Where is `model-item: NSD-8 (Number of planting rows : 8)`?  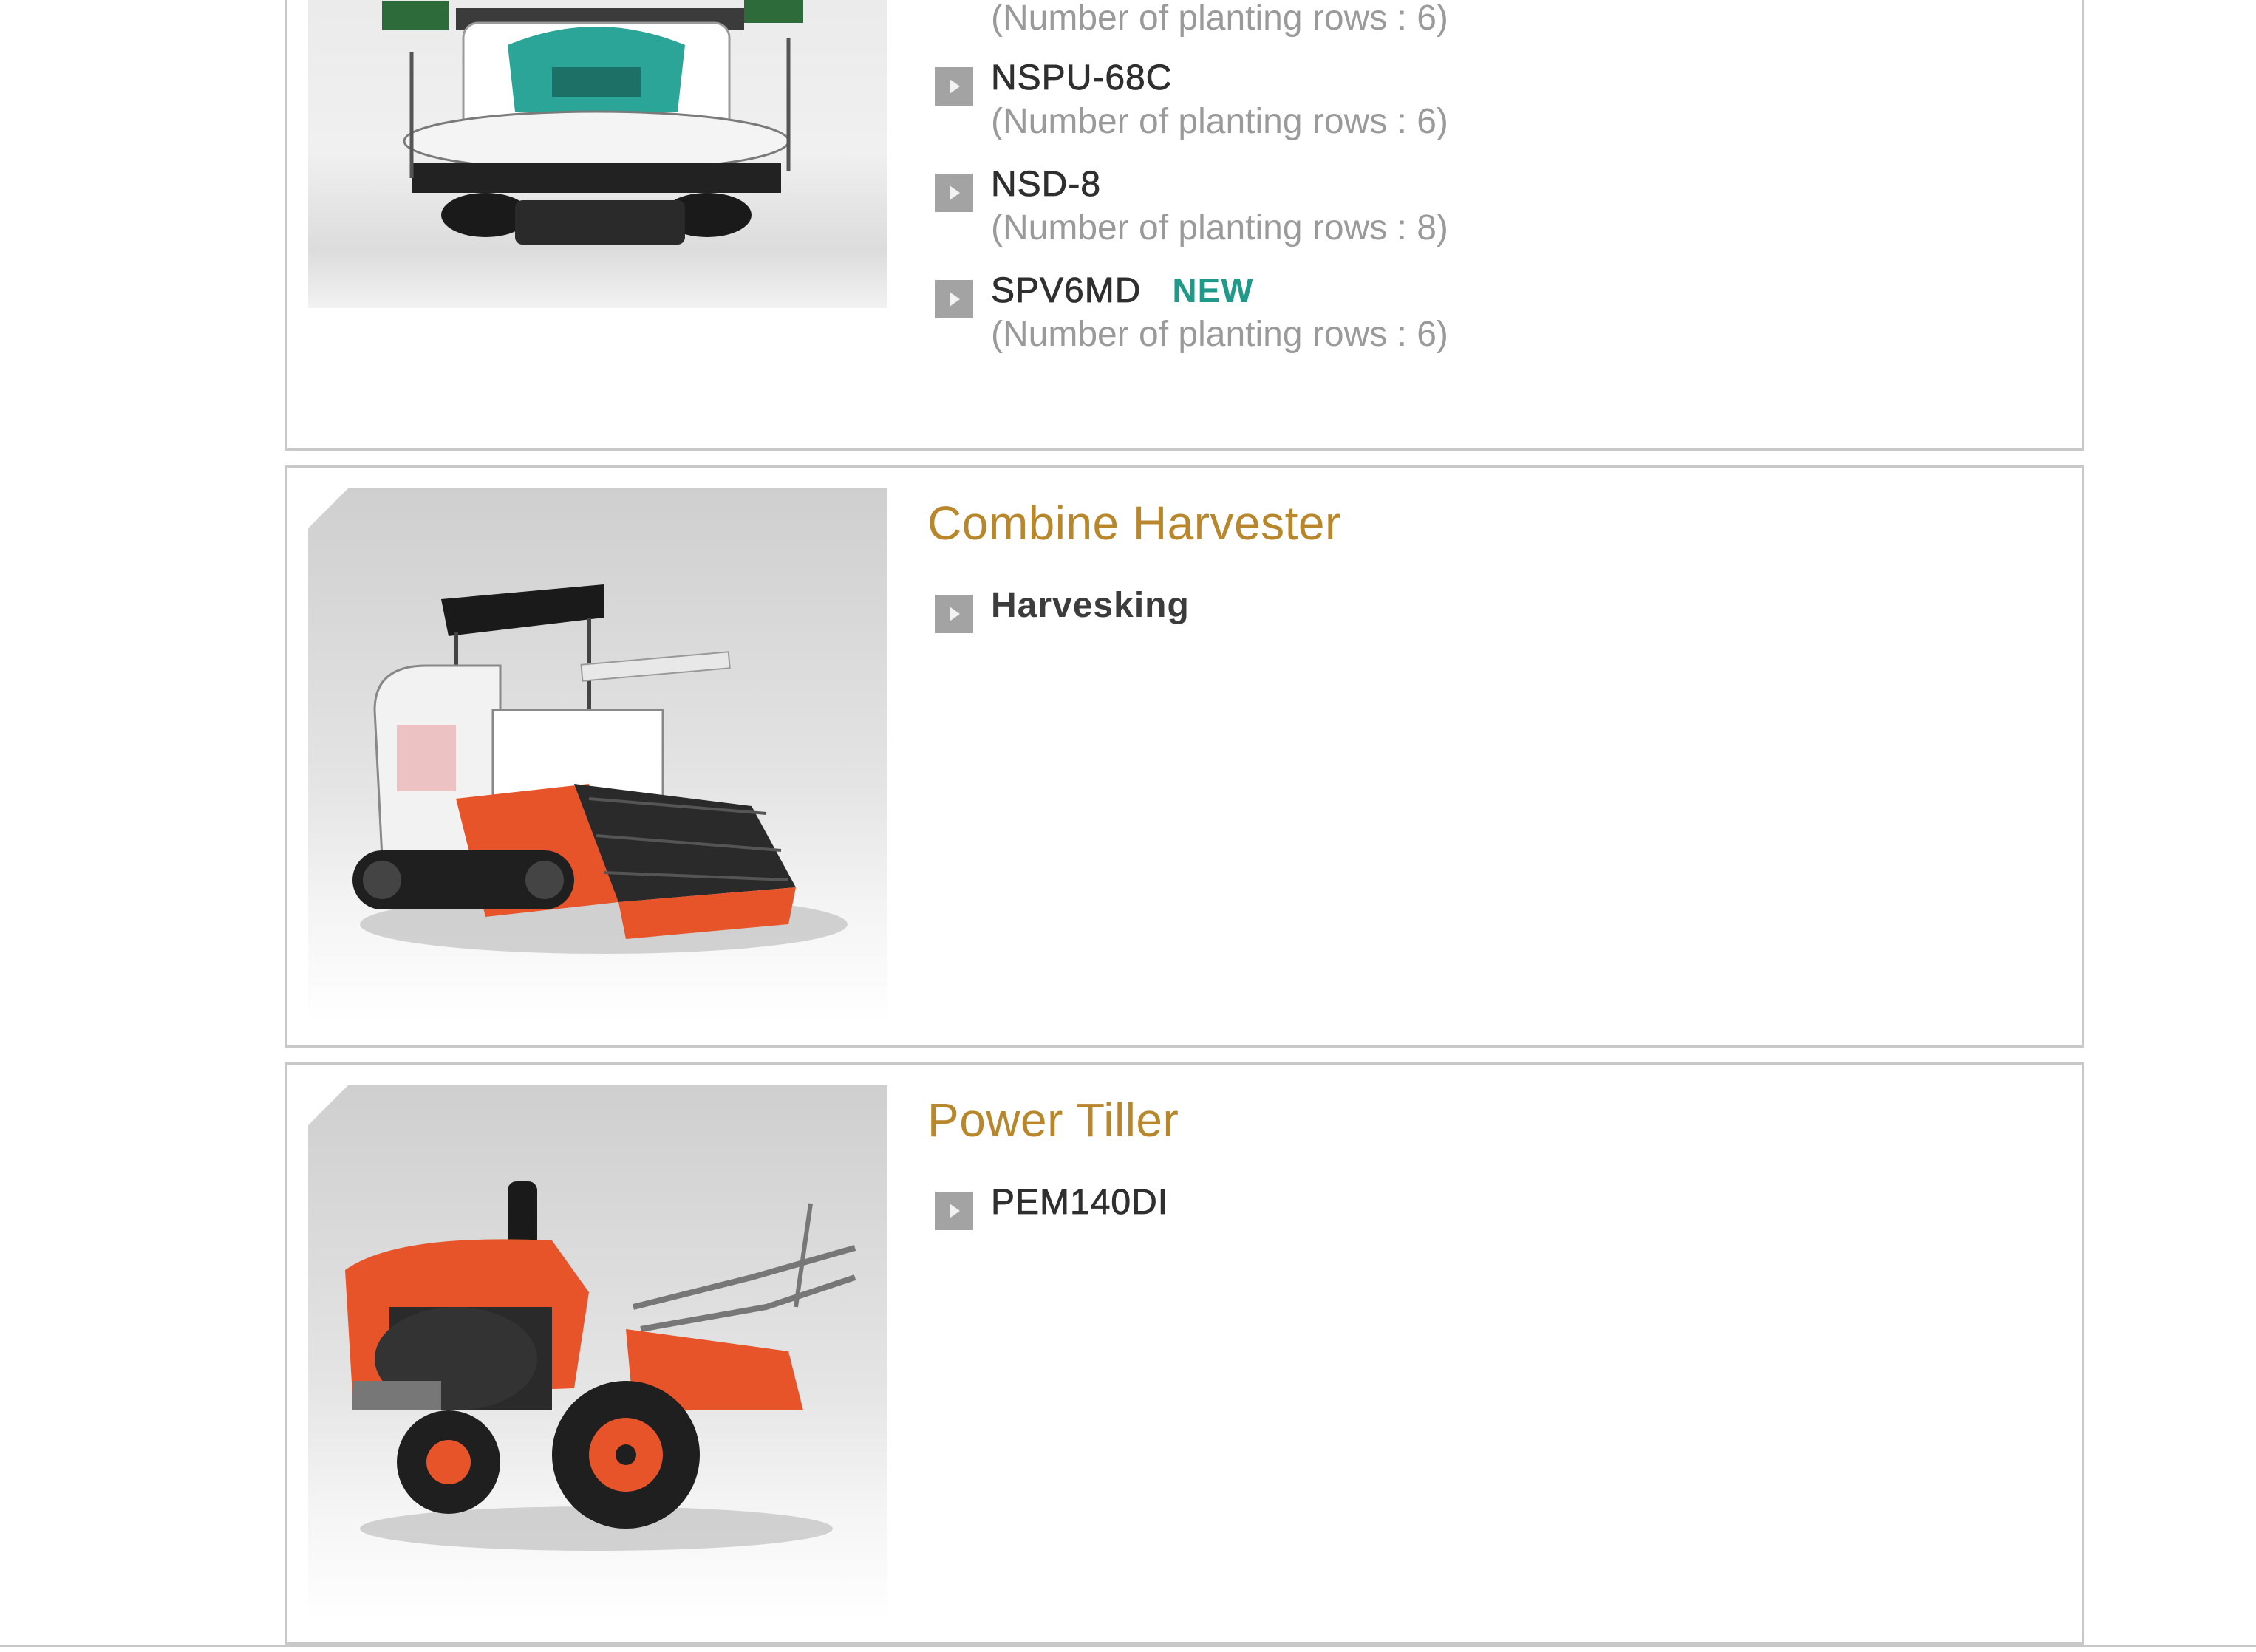
model-item: NSD-8 (Number of planting rows : 8) is located at coordinates (1191, 206).